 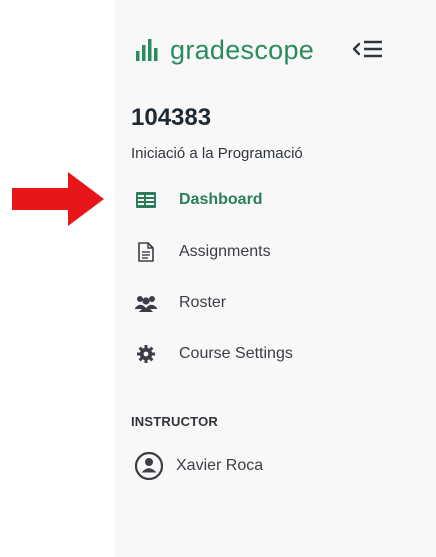 I want to click on gradescope-logo: gradescope, so click(x=225, y=50).